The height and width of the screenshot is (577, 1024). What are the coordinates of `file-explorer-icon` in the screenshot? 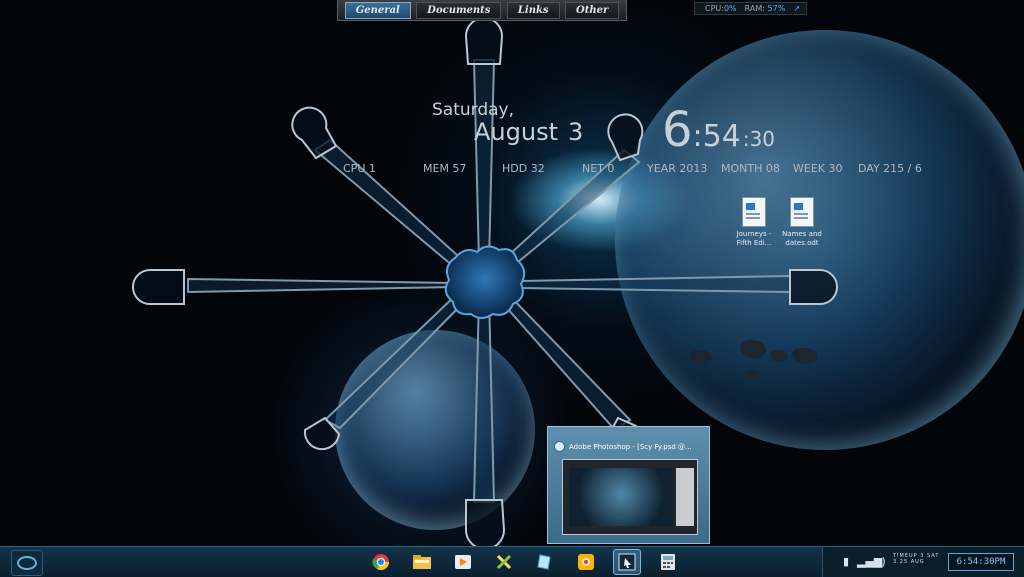 It's located at (422, 562).